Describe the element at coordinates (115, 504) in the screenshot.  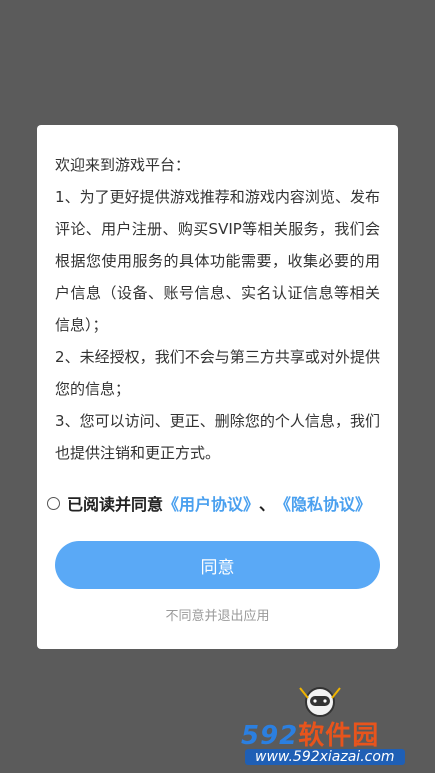
I see `agreement-text: 已阅读并同意` at that location.